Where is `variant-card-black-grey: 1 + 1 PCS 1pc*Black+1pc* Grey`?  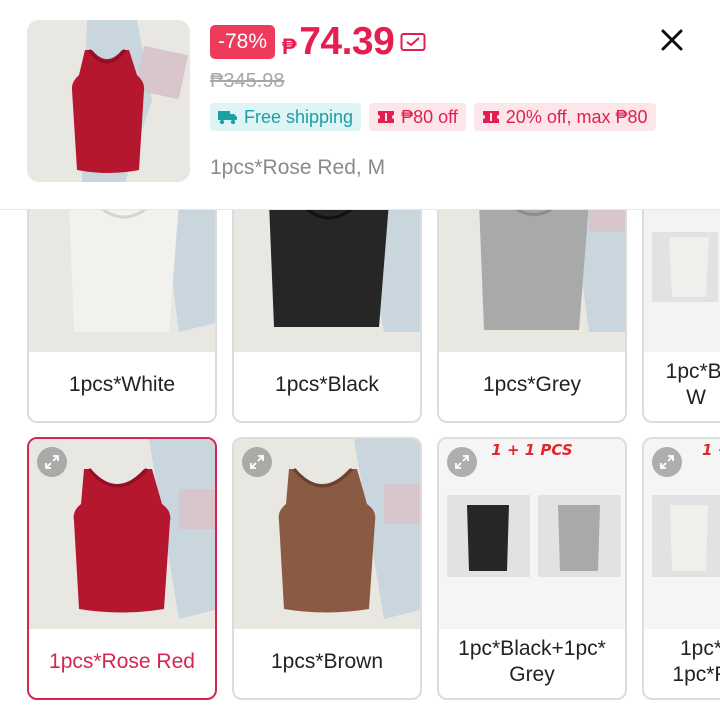 variant-card-black-grey: 1 + 1 PCS 1pc*Black+1pc* Grey is located at coordinates (532, 568).